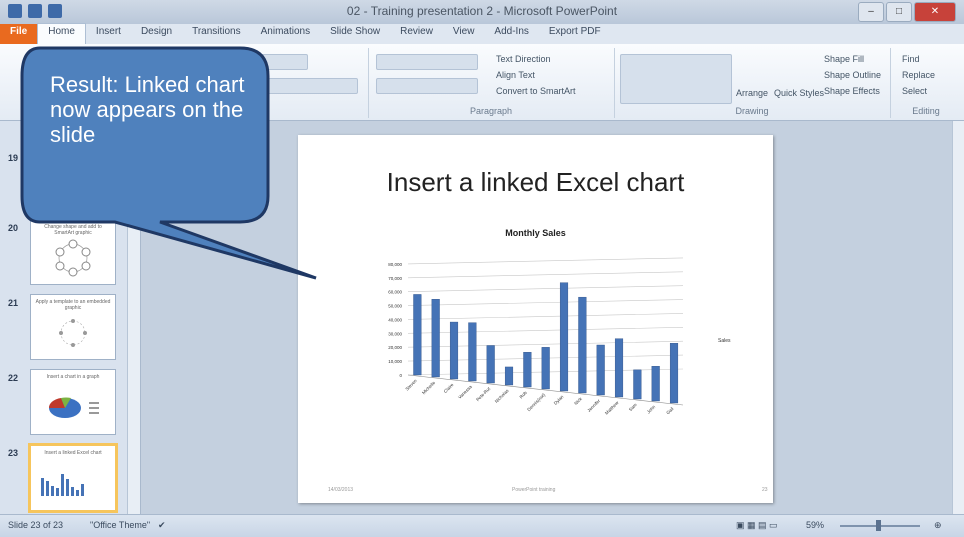 This screenshot has width=964, height=537. What do you see at coordinates (575, 34) in the screenshot?
I see `tab-export-pdf: Export PDF` at bounding box center [575, 34].